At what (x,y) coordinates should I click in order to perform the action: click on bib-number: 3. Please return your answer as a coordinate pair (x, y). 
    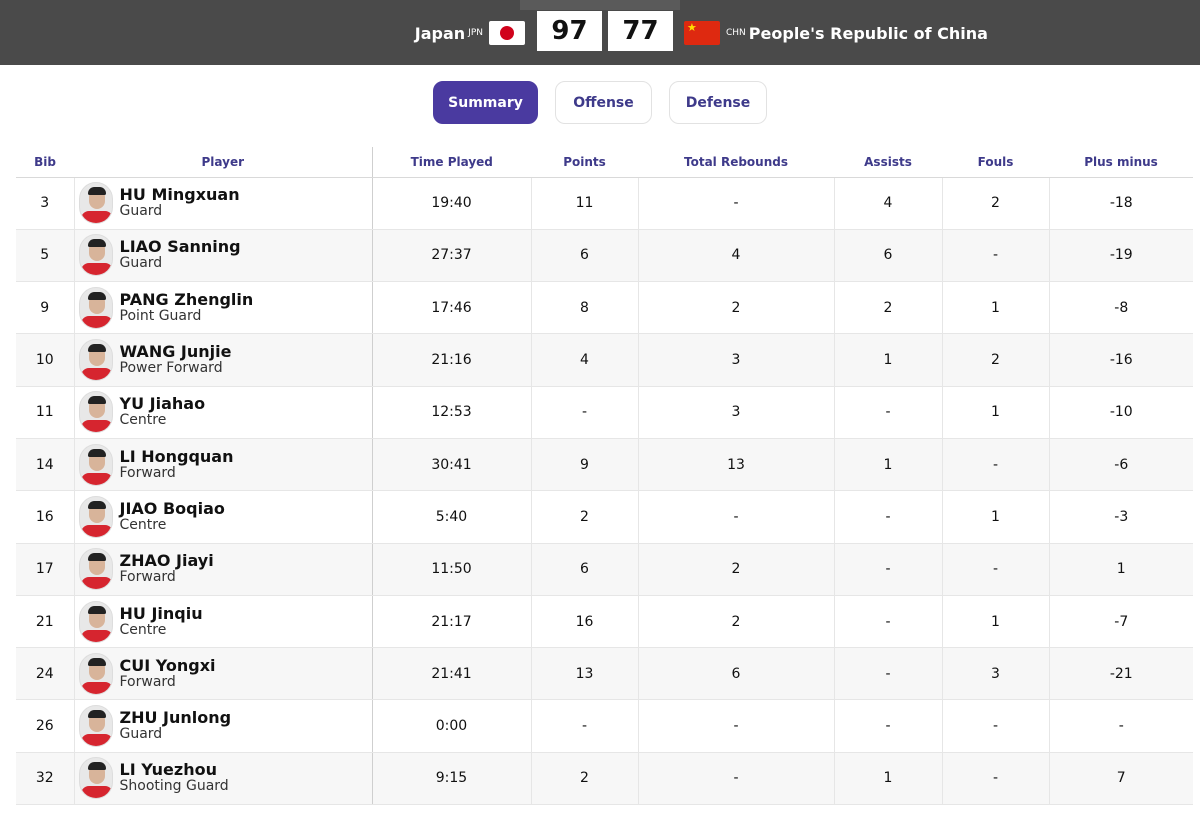
    Looking at the image, I should click on (45, 203).